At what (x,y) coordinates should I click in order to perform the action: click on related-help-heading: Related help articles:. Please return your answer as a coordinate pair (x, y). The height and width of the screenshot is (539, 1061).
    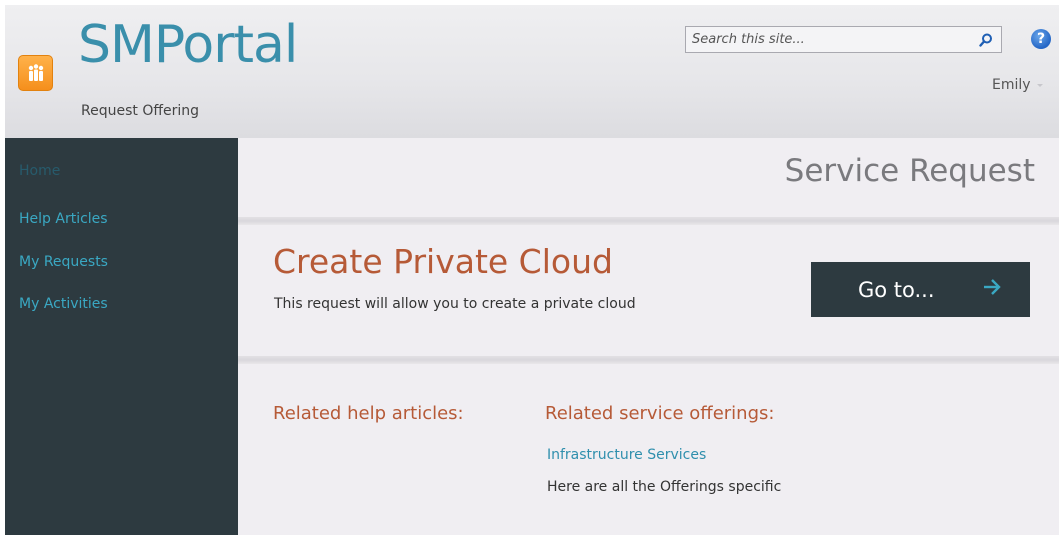
    Looking at the image, I should click on (368, 413).